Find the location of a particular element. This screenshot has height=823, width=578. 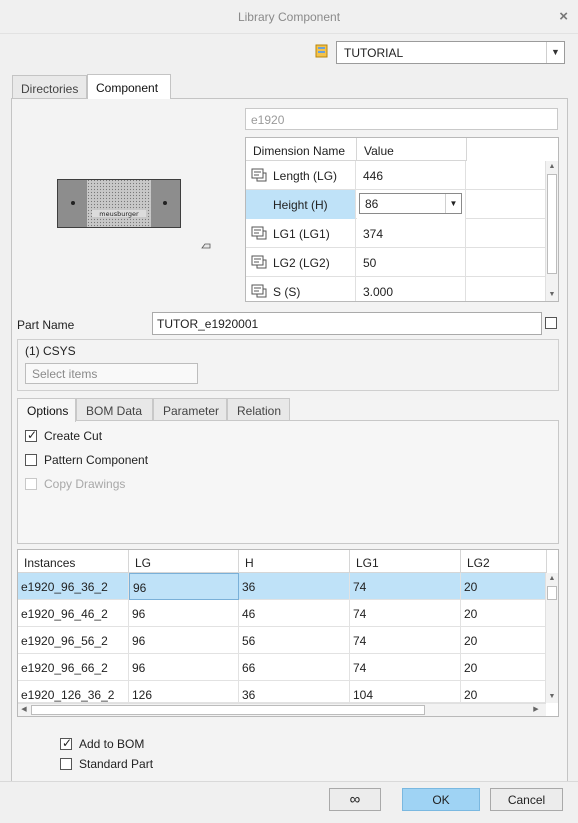

dimension-name: S (S) is located at coordinates (301, 289).